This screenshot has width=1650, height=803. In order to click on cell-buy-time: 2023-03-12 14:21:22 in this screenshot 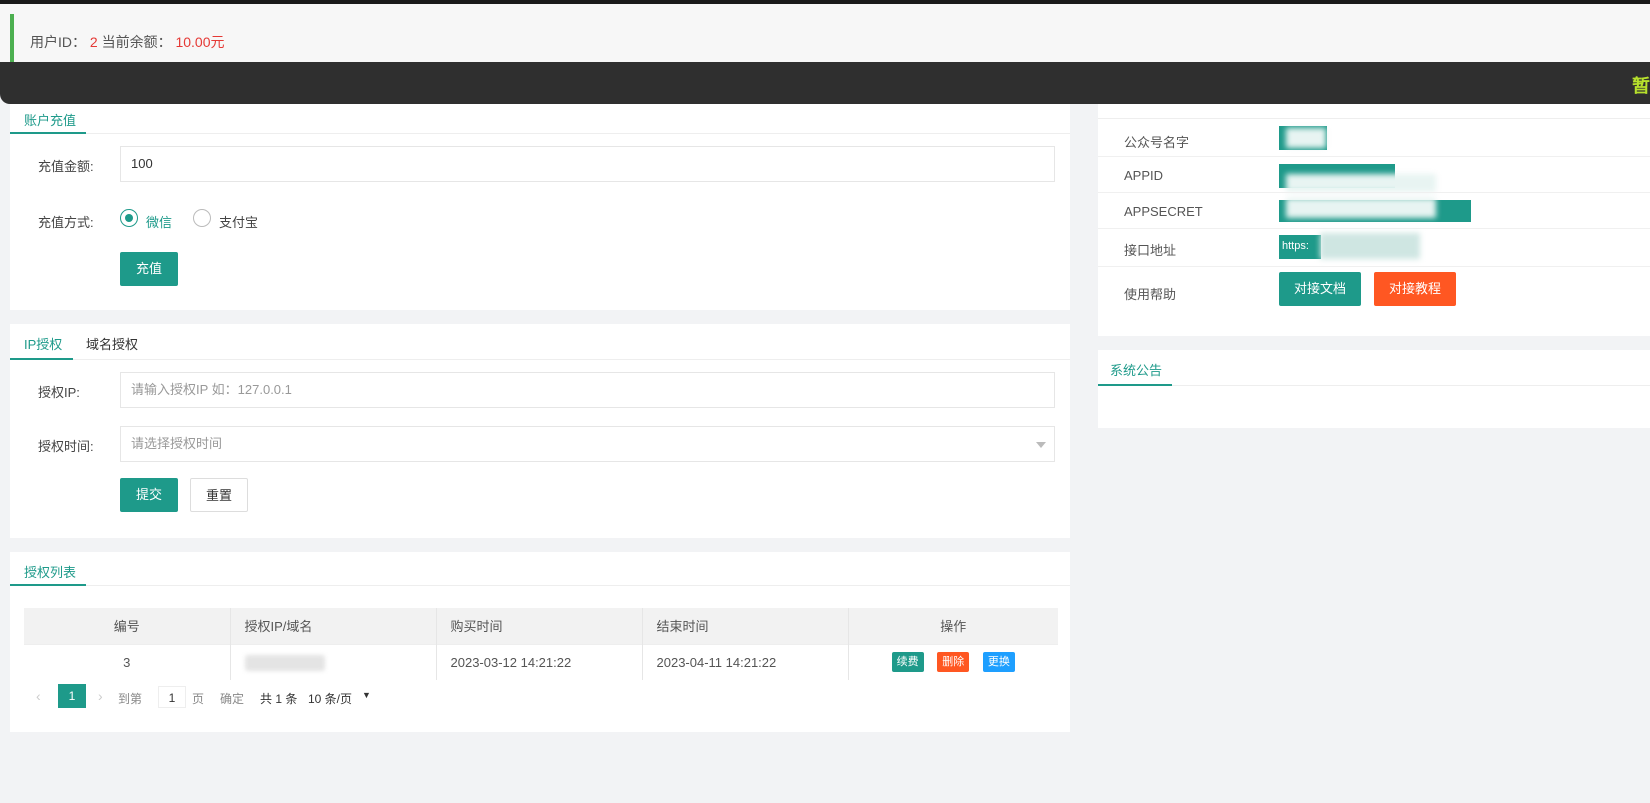, I will do `click(539, 661)`.